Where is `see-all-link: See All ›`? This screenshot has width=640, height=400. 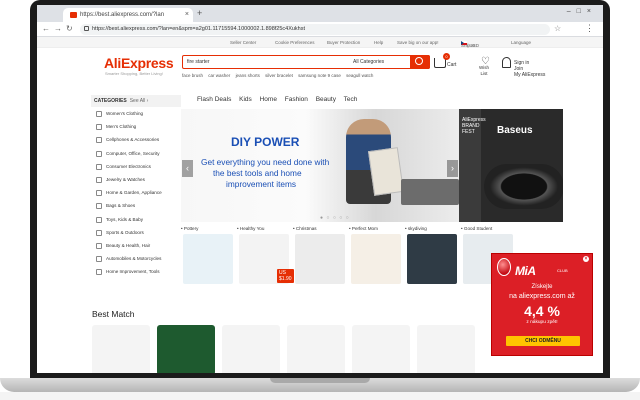 see-all-link: See All › is located at coordinates (139, 101).